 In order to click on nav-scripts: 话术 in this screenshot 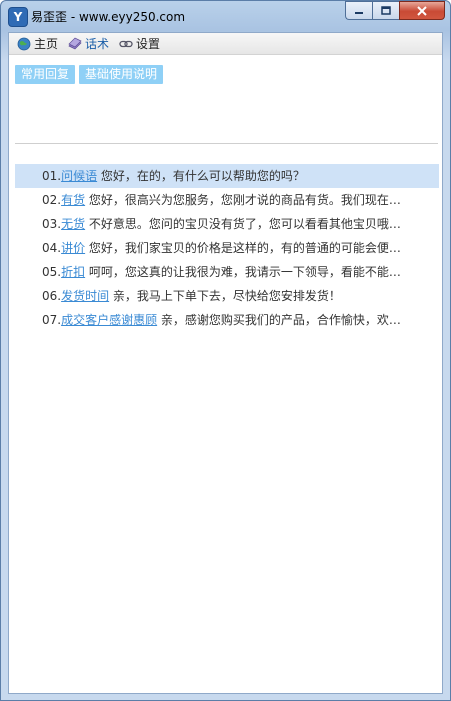, I will do `click(88, 43)`.